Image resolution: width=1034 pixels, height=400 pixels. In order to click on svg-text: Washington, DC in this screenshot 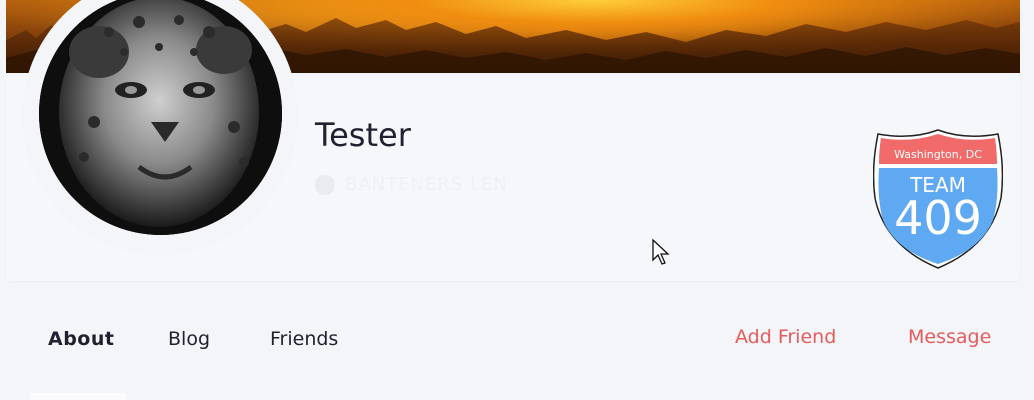, I will do `click(938, 154)`.